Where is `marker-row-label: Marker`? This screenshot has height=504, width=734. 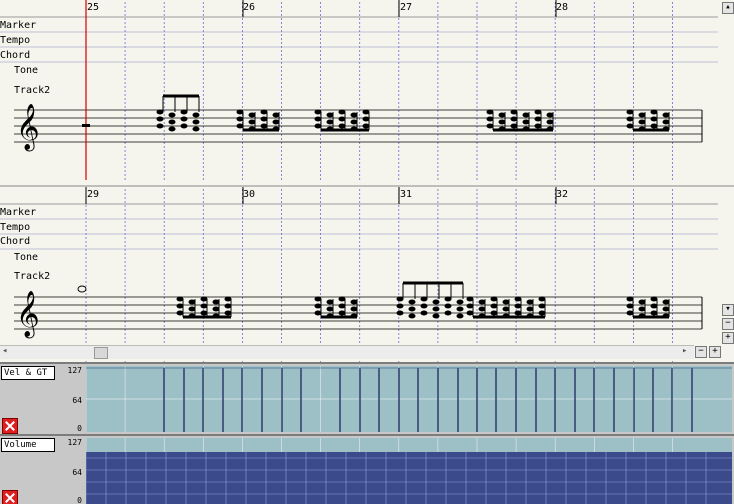
marker-row-label: Marker is located at coordinates (18, 25).